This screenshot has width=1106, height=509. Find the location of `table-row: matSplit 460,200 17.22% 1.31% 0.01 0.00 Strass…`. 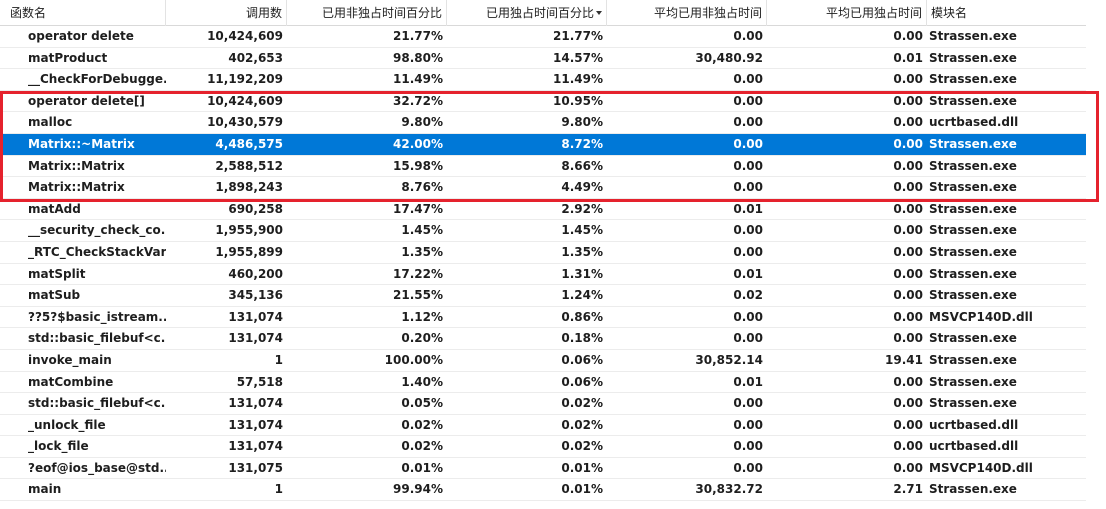

table-row: matSplit 460,200 17.22% 1.31% 0.01 0.00 Strass… is located at coordinates (543, 275).